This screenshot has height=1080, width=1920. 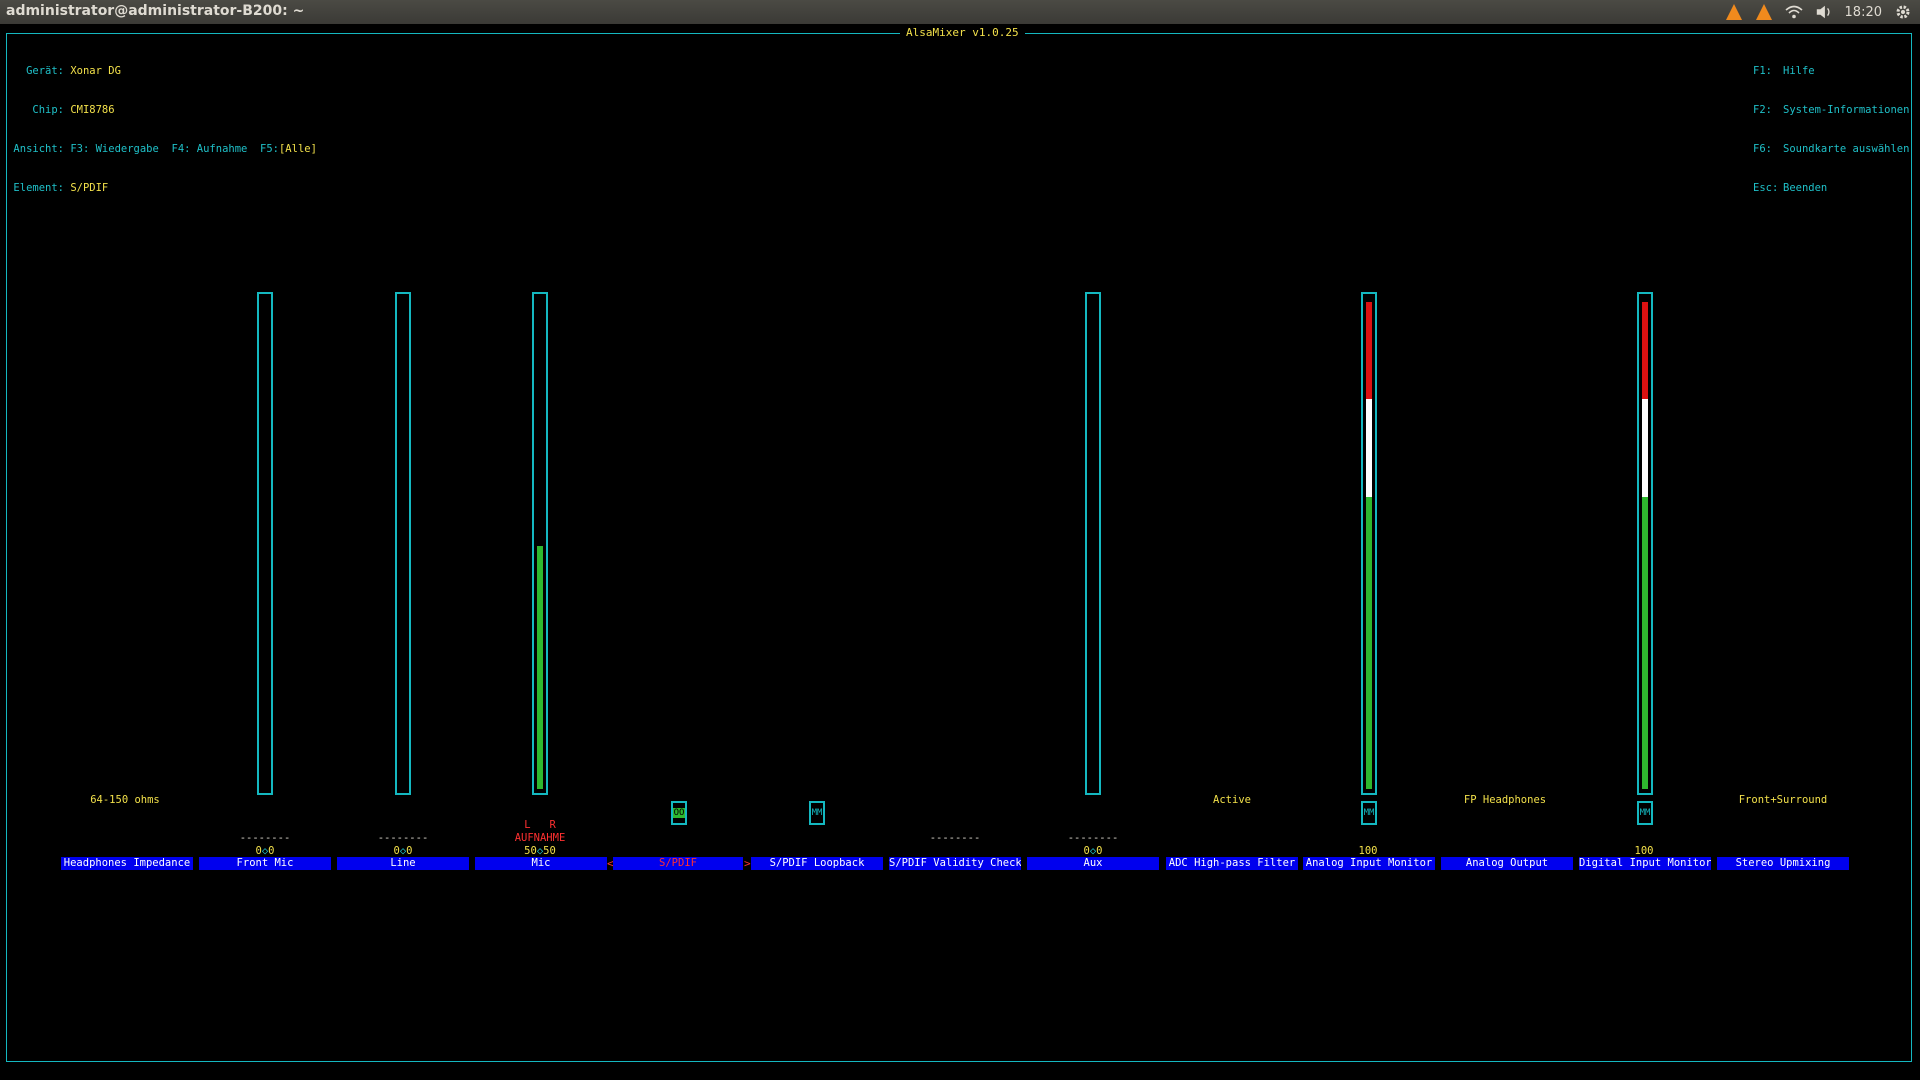 I want to click on help-esc: Beenden, so click(x=1805, y=188).